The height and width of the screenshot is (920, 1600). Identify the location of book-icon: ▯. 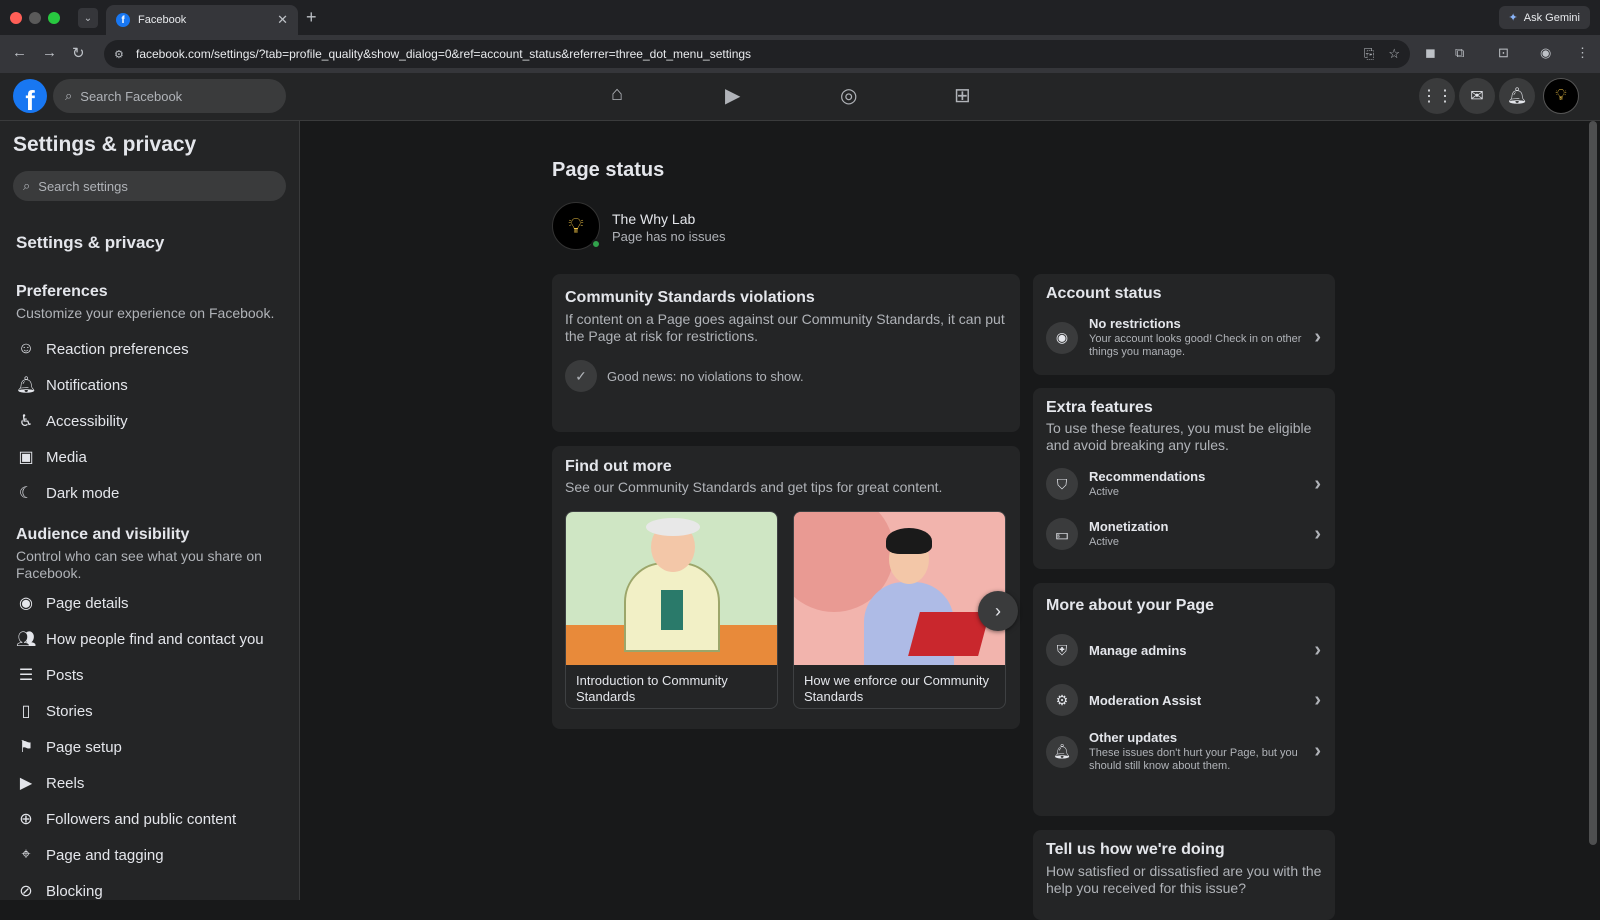
(26, 711).